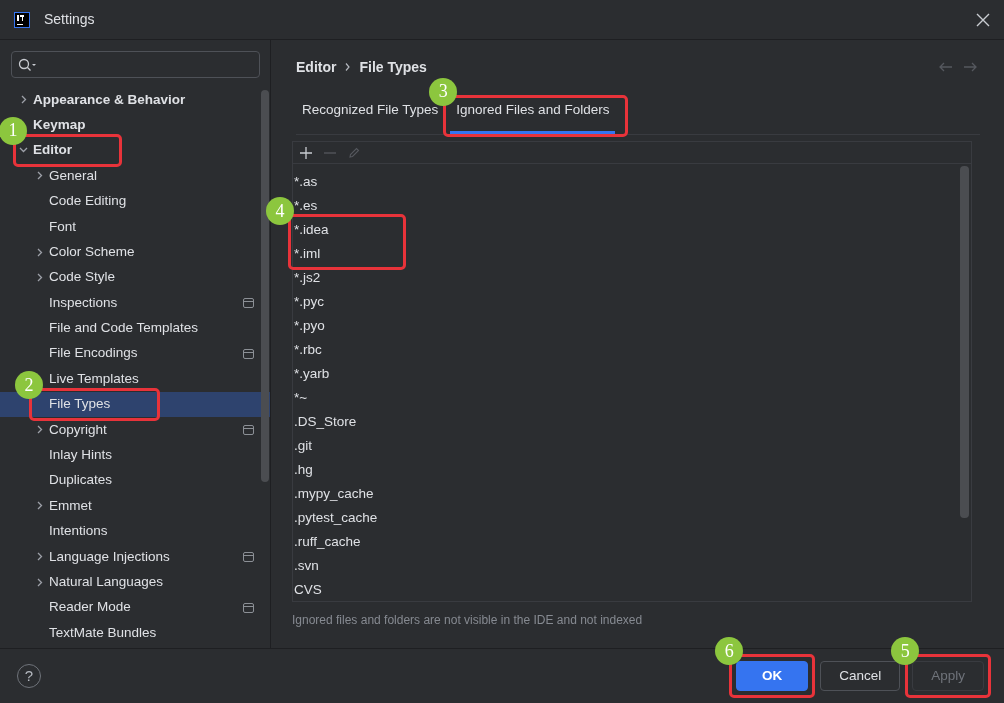  I want to click on list-item: *.as, so click(306, 182).